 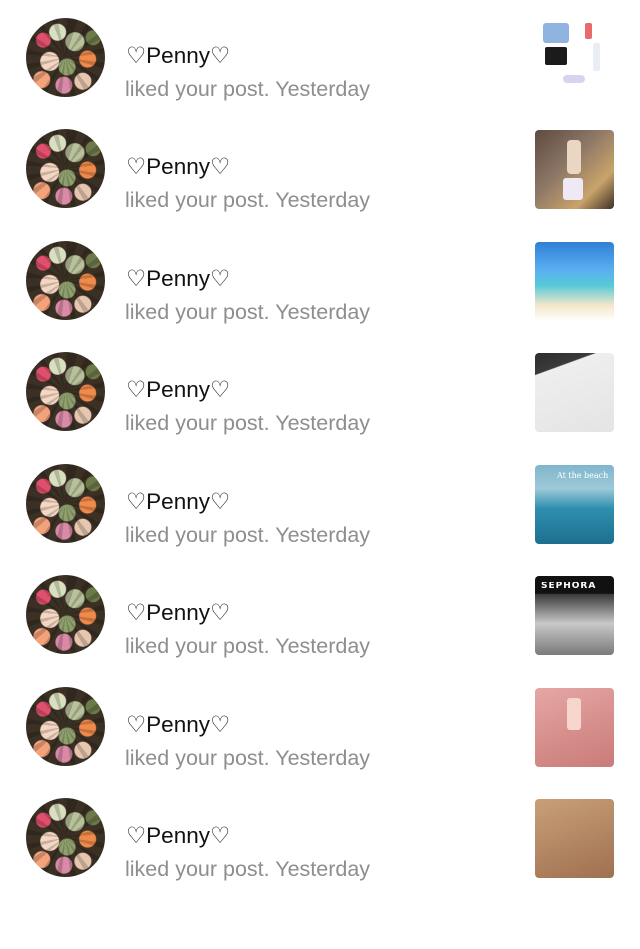 What do you see at coordinates (556, 32) in the screenshot?
I see `shirt-shape` at bounding box center [556, 32].